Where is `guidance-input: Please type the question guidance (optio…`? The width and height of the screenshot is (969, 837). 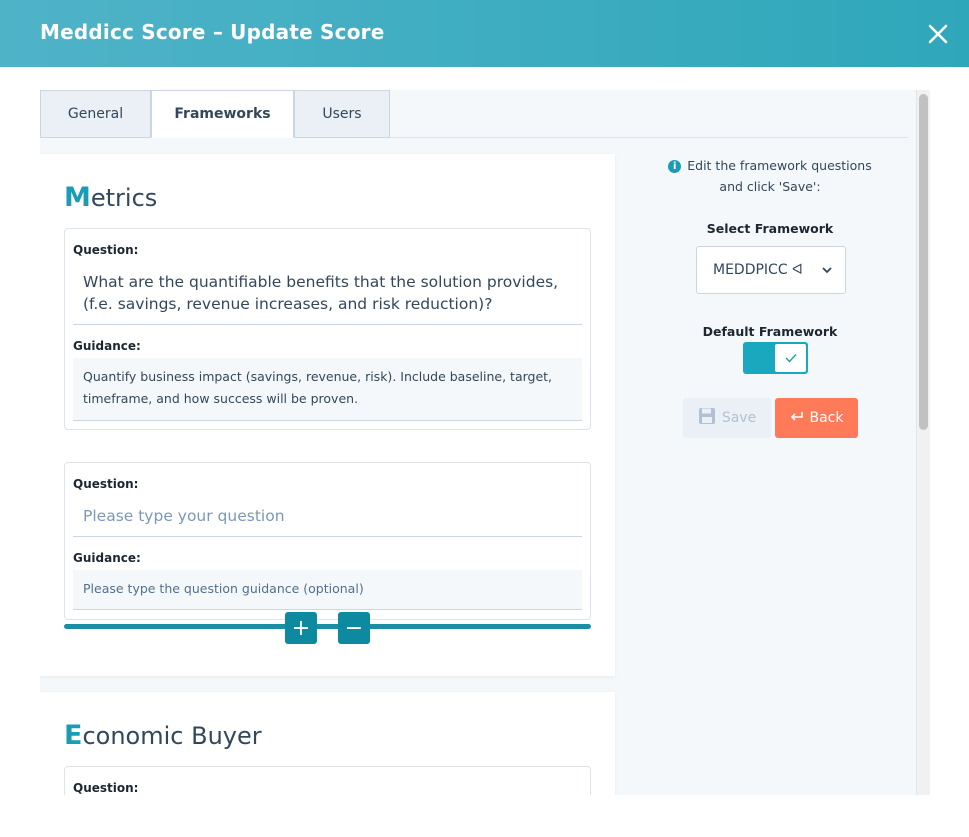
guidance-input: Please type the question guidance (optio… is located at coordinates (327, 590).